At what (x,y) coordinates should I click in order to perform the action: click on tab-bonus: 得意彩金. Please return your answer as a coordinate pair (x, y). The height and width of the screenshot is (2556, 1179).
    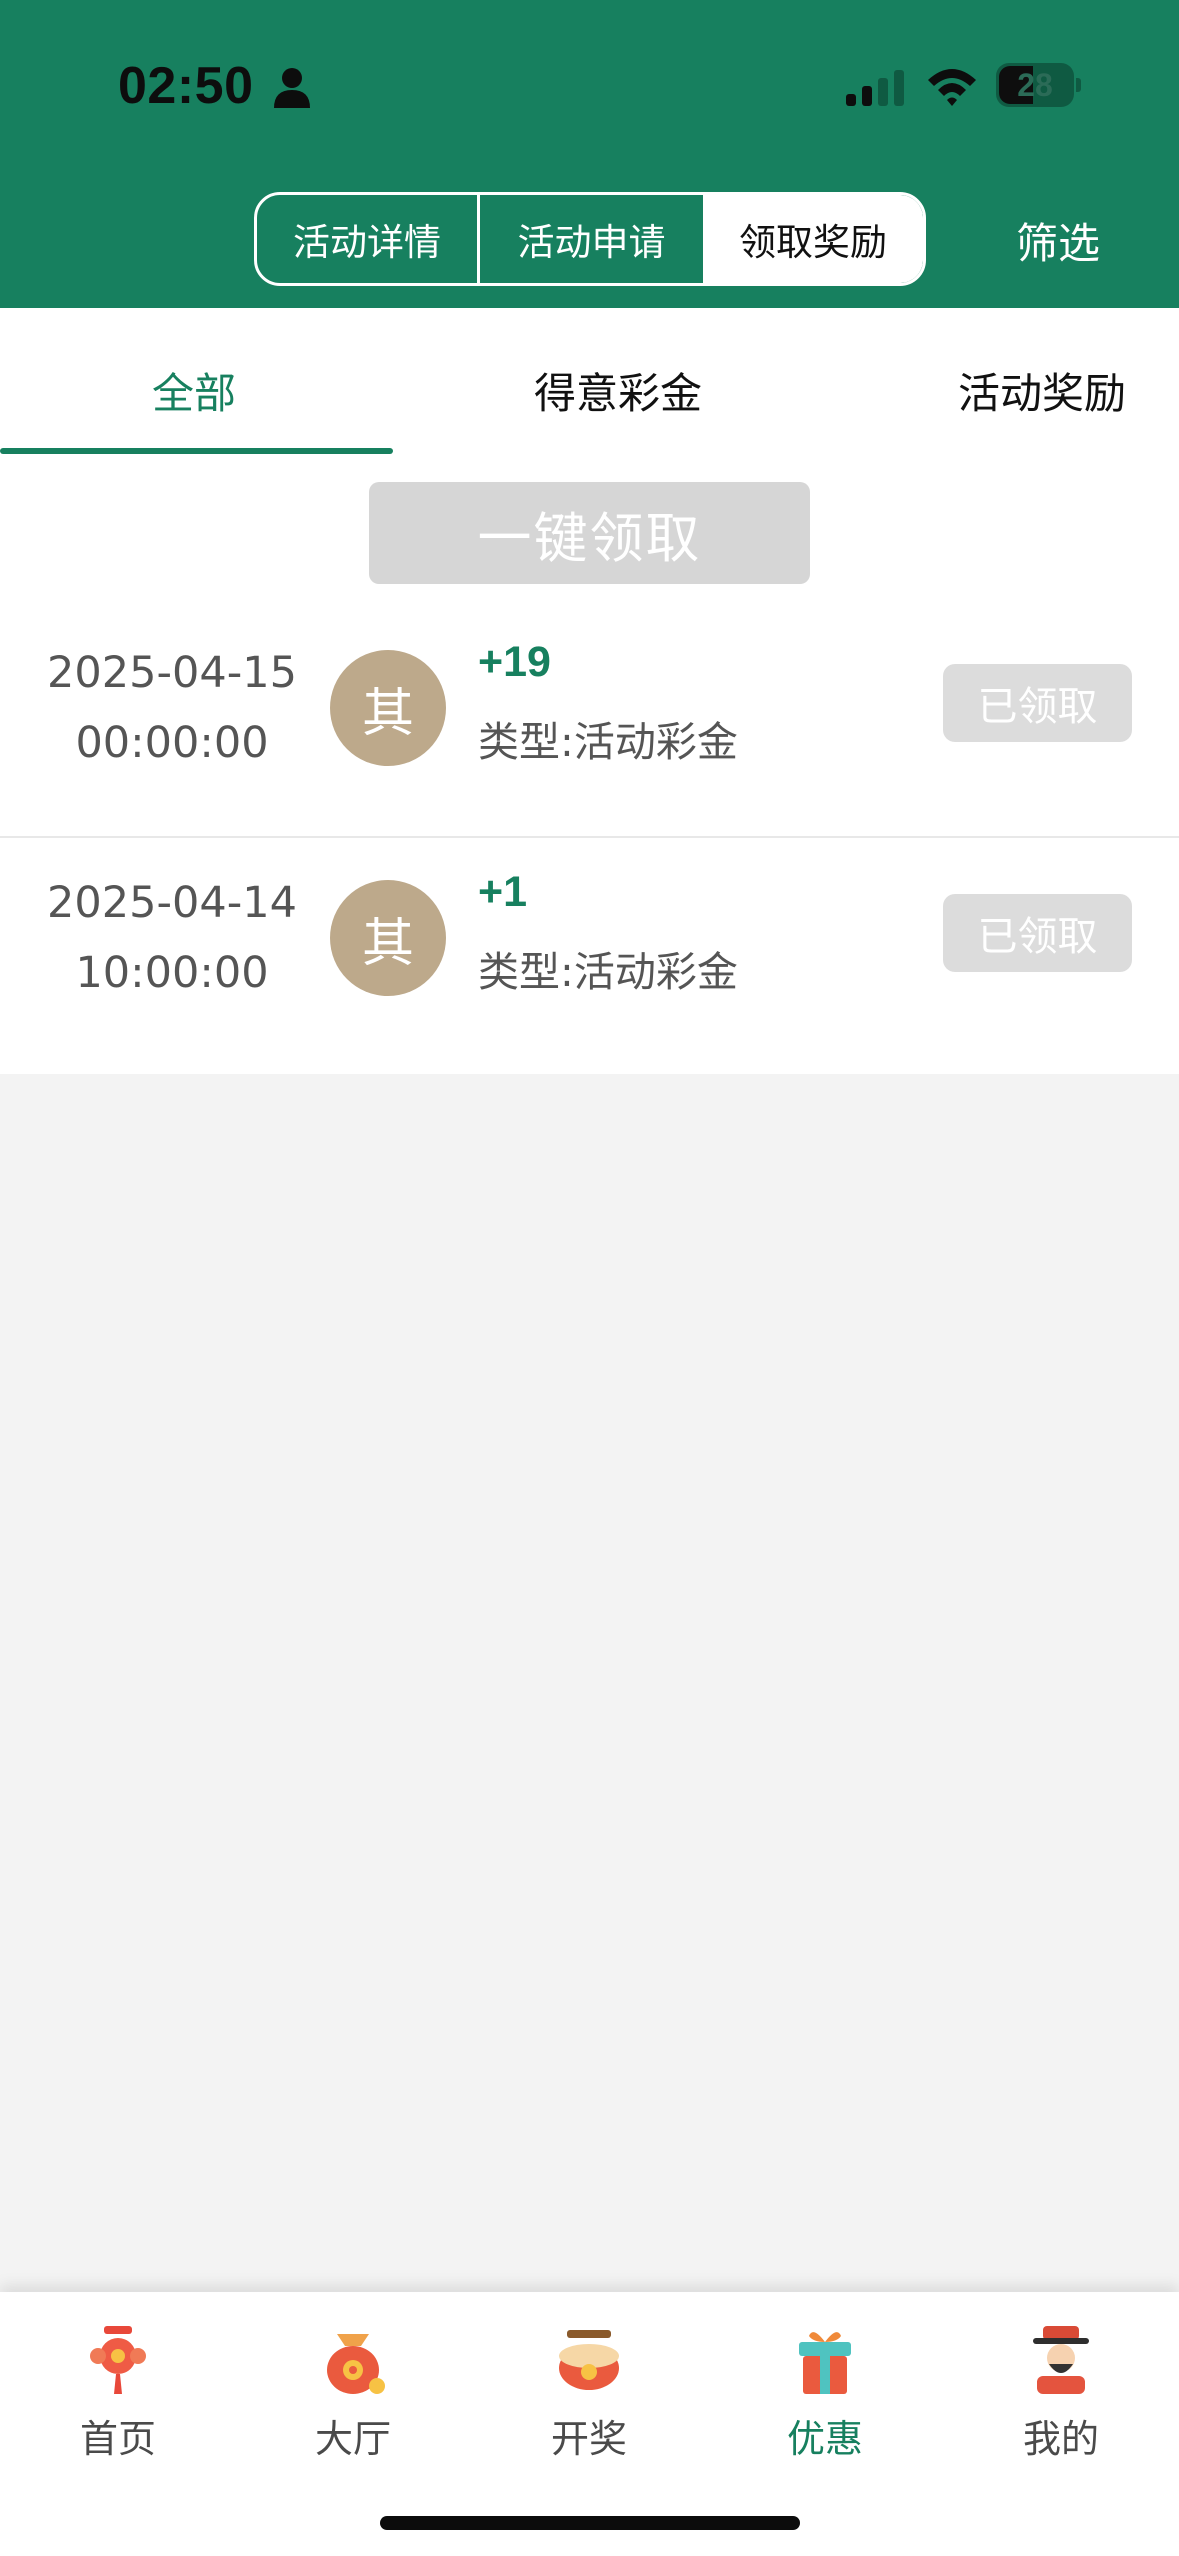
    Looking at the image, I should click on (618, 390).